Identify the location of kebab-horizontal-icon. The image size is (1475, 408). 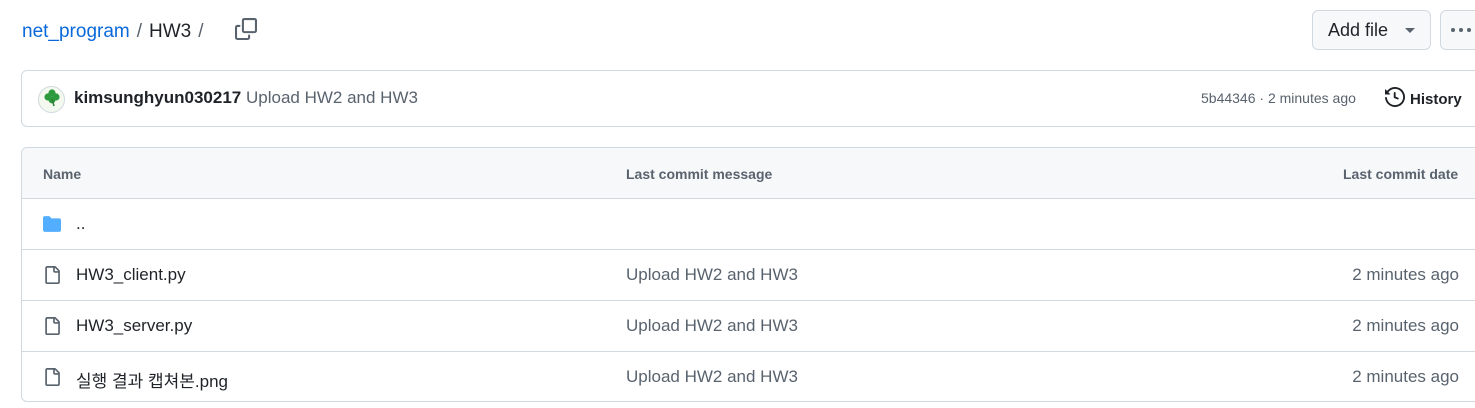
(1461, 30).